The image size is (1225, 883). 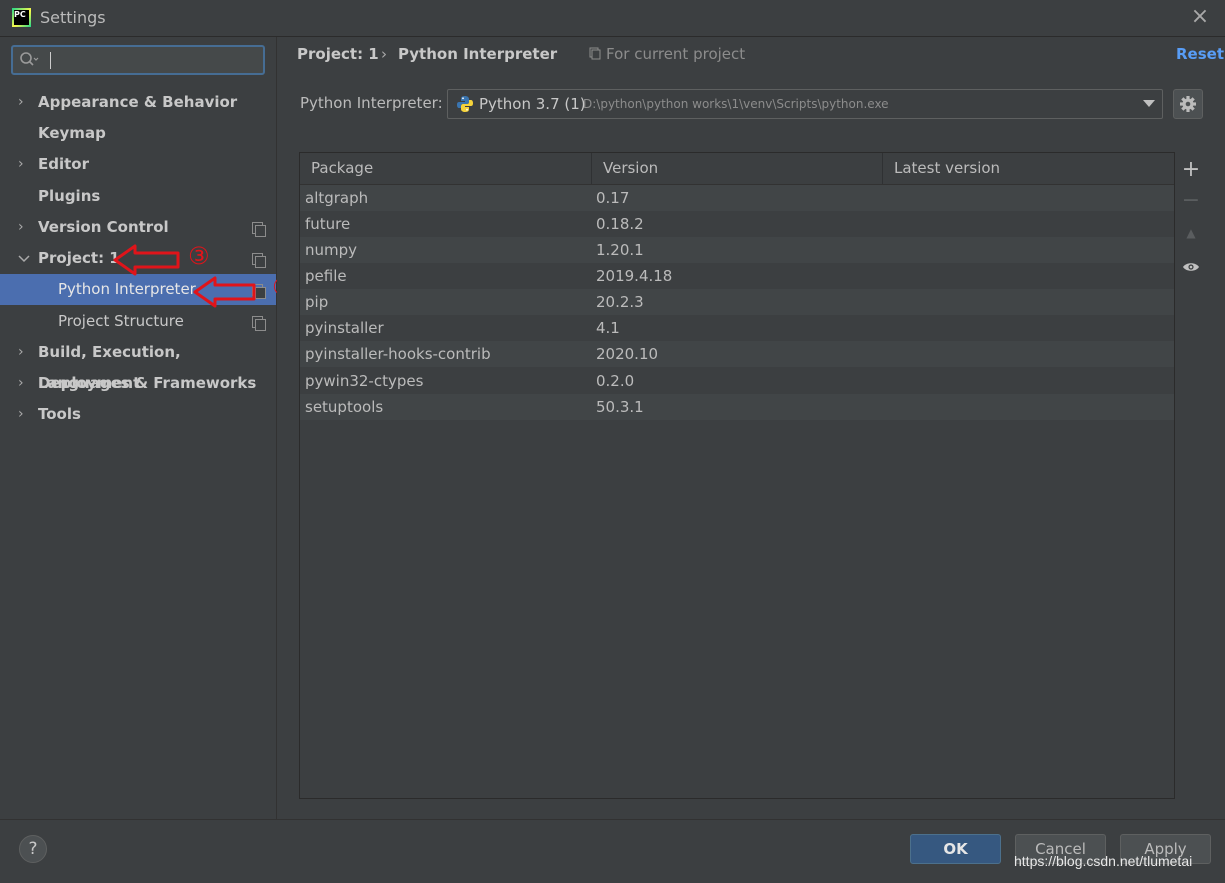 What do you see at coordinates (326, 276) in the screenshot?
I see `package-name: pefile` at bounding box center [326, 276].